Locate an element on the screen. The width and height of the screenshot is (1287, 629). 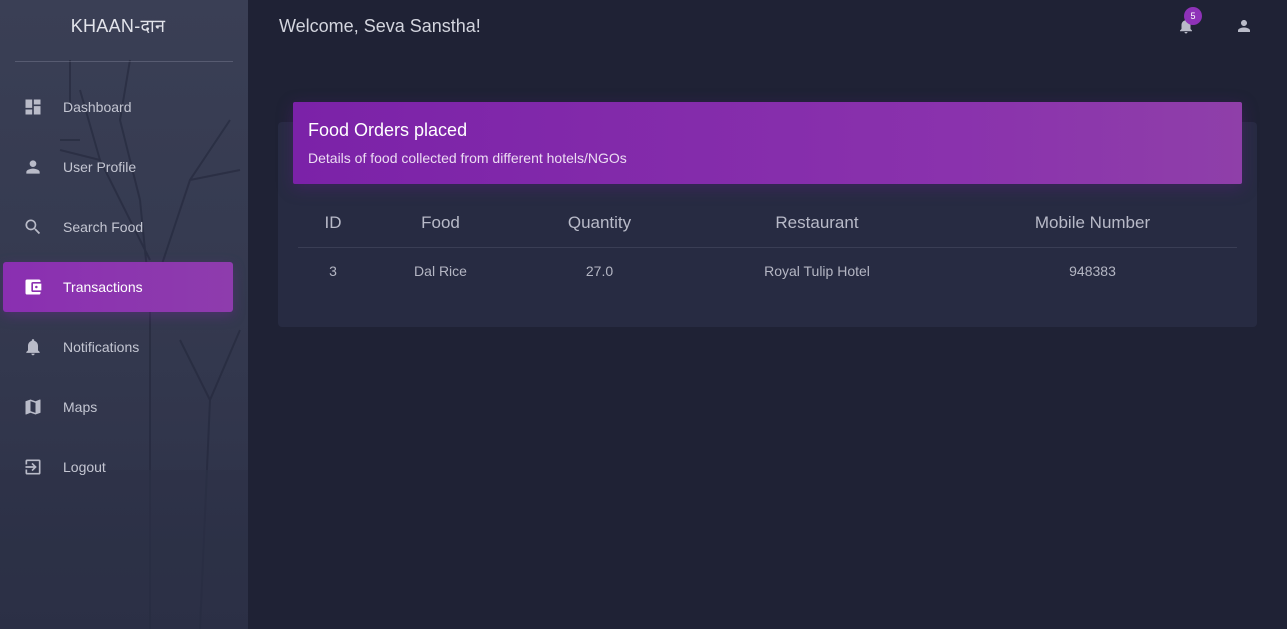
sidebar-item-label: Maps is located at coordinates (80, 407).